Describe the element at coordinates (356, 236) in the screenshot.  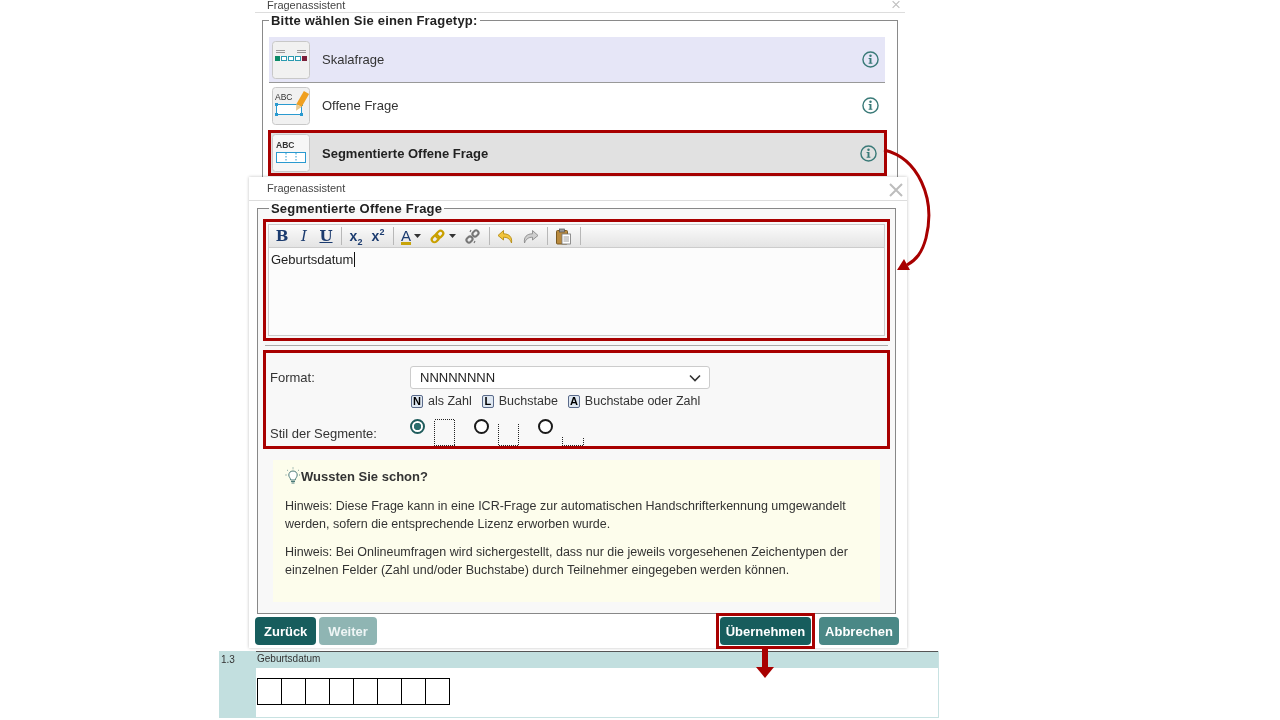
I see `subscript-button: x$_{2}$` at that location.